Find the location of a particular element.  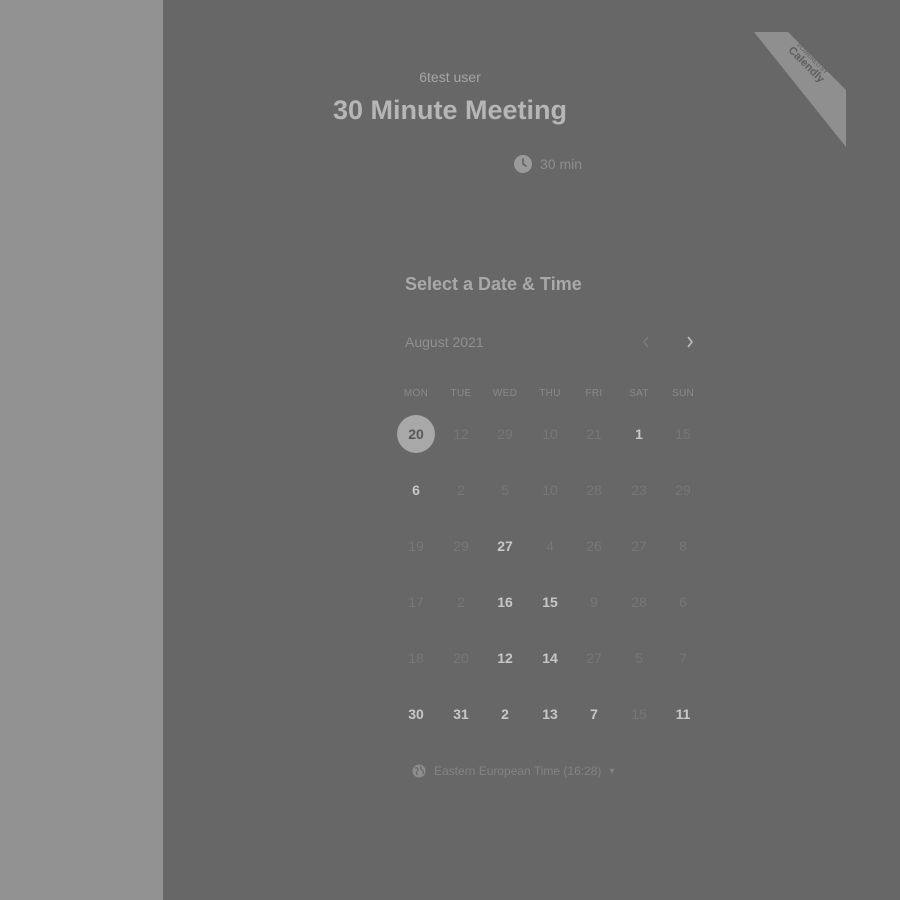

calendar-day: 14 is located at coordinates (550, 658).